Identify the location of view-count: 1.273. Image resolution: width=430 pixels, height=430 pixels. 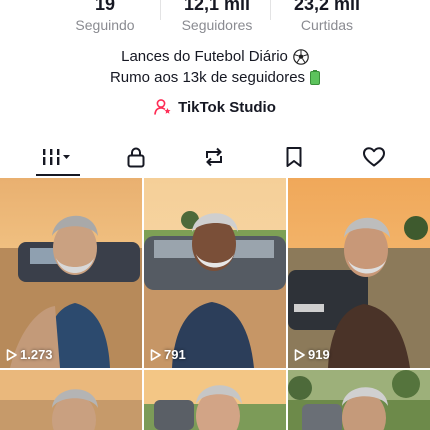
(29, 354).